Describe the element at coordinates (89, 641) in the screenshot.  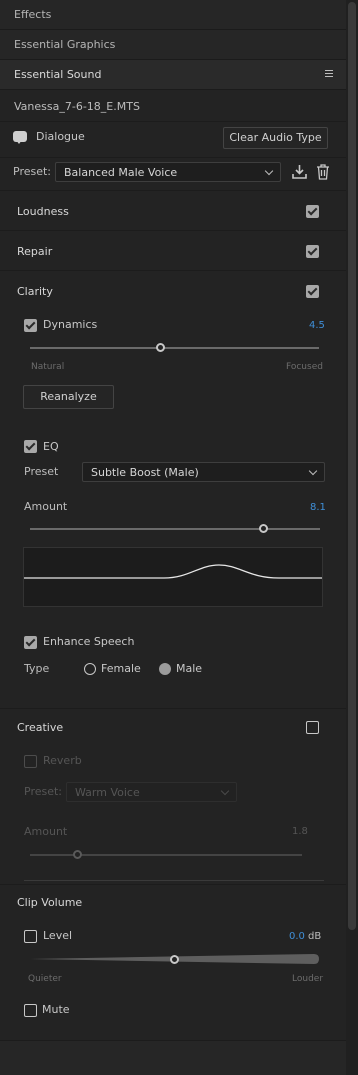
I see `enhance-speech-label: Enhance Speech` at that location.